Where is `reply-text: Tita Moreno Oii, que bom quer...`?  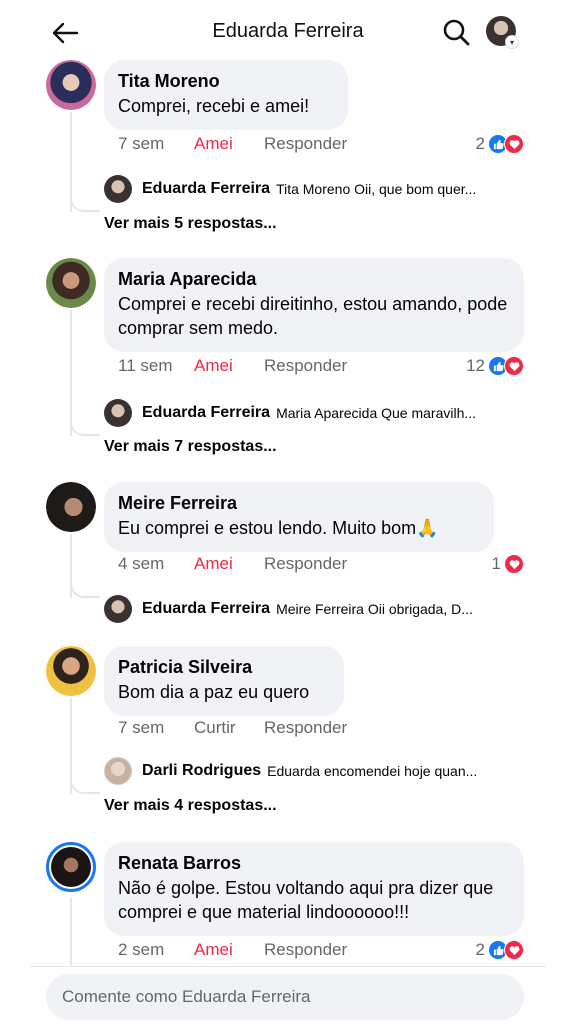 reply-text: Tita Moreno Oii, que bom quer... is located at coordinates (376, 189).